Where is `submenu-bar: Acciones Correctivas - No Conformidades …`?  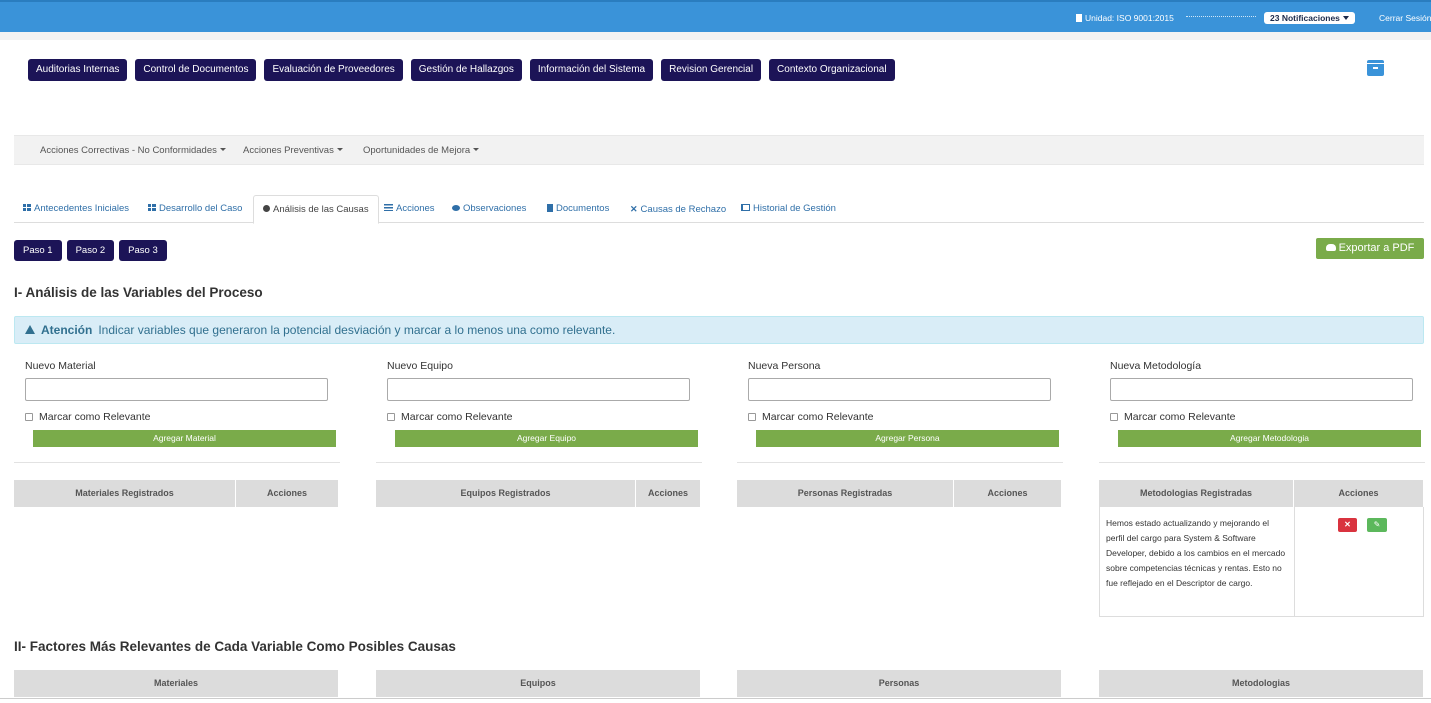
submenu-bar: Acciones Correctivas - No Conformidades … is located at coordinates (719, 150).